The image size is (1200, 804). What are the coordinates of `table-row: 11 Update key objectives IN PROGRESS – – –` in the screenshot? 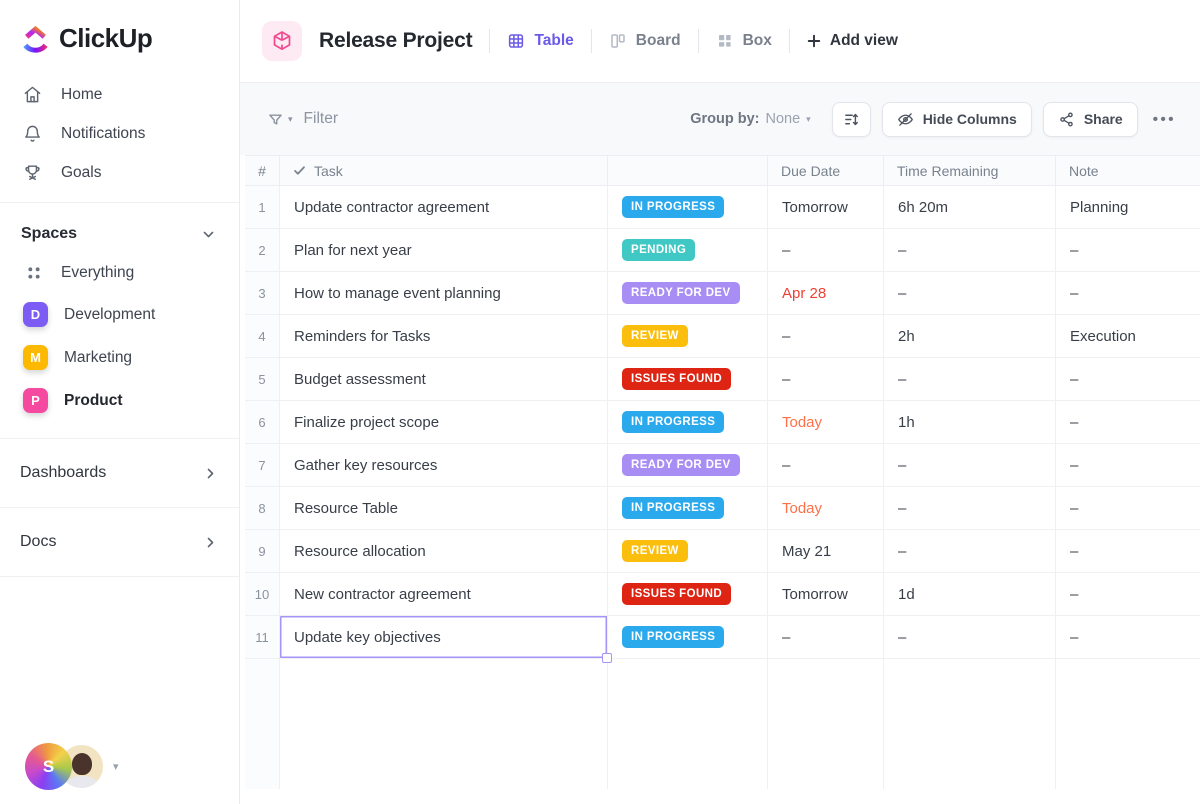 It's located at (722, 639).